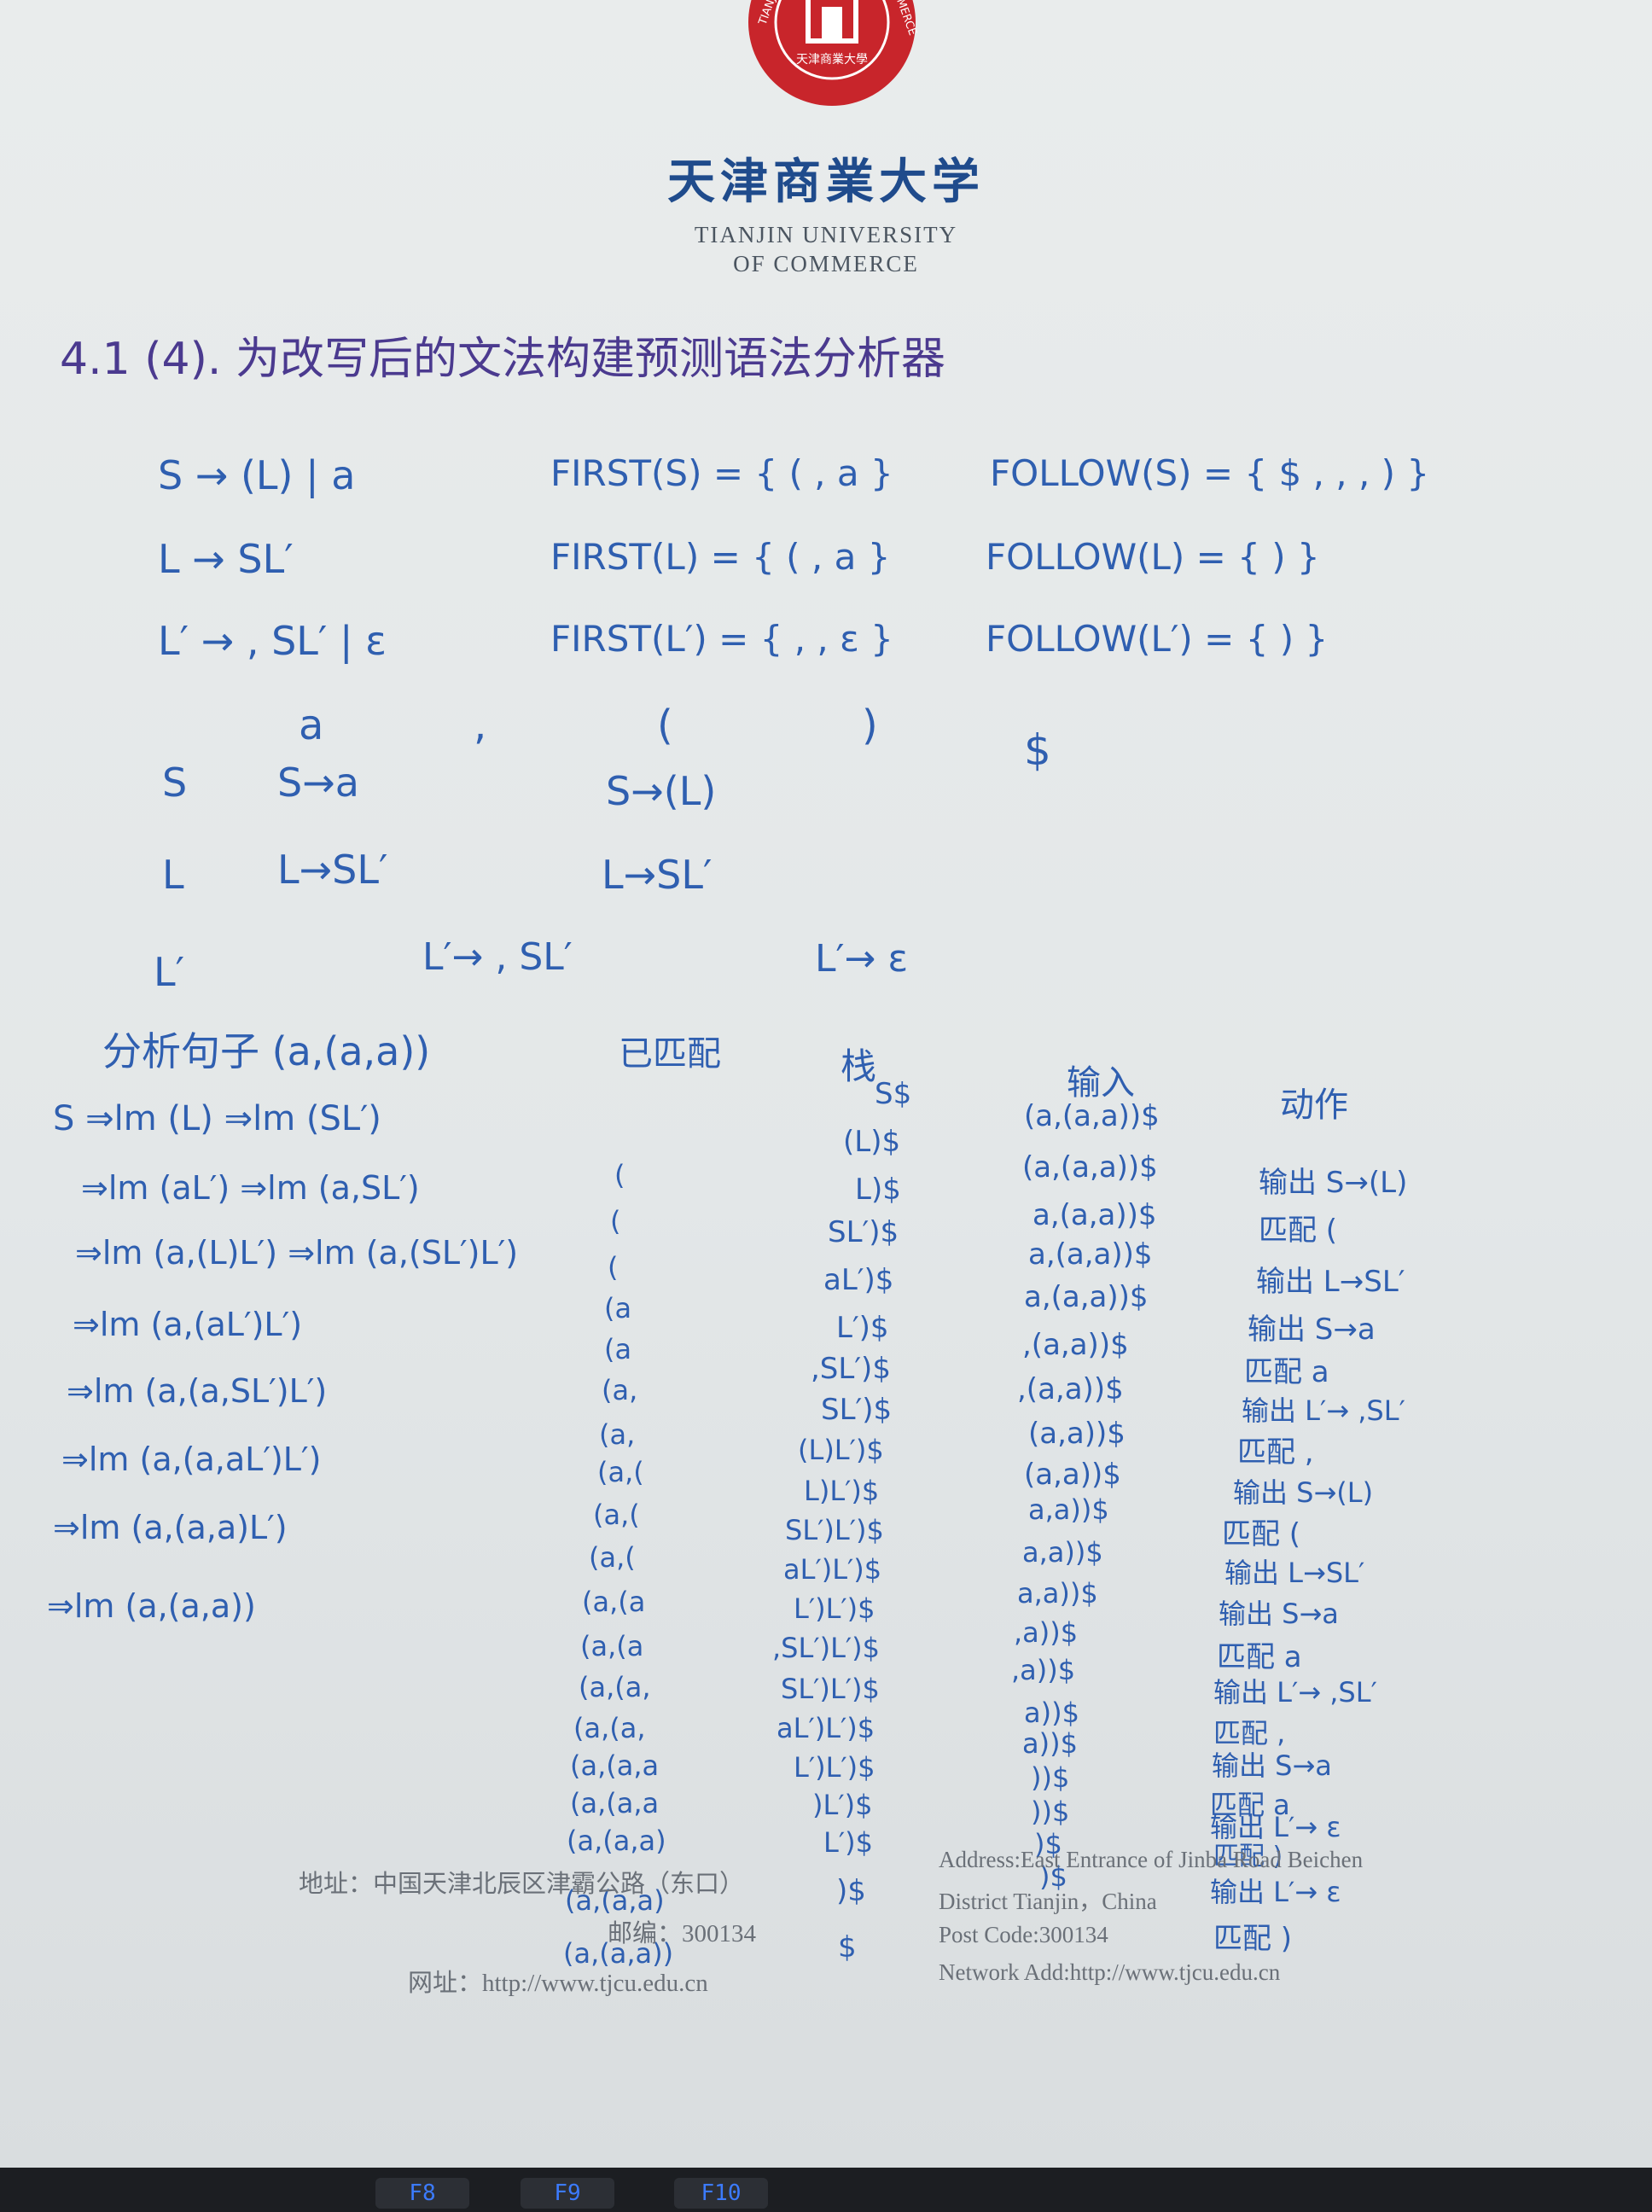 This screenshot has width=1652, height=2212. Describe the element at coordinates (151, 1606) in the screenshot. I see `derivation-step: ⇒lm (a,(a,a))` at that location.